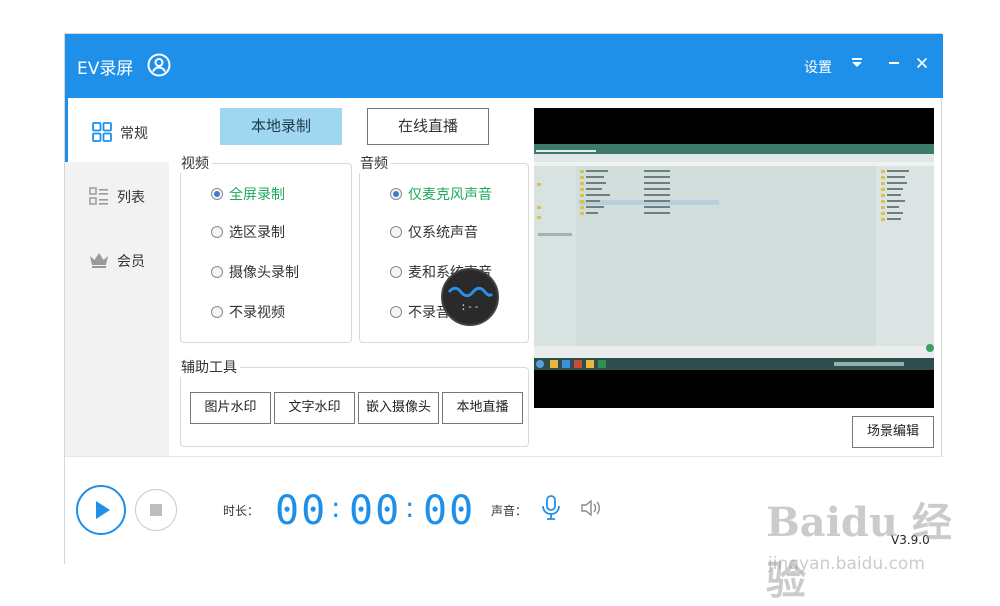  What do you see at coordinates (428, 126) in the screenshot?
I see `live-stream-button: 在线直播` at bounding box center [428, 126].